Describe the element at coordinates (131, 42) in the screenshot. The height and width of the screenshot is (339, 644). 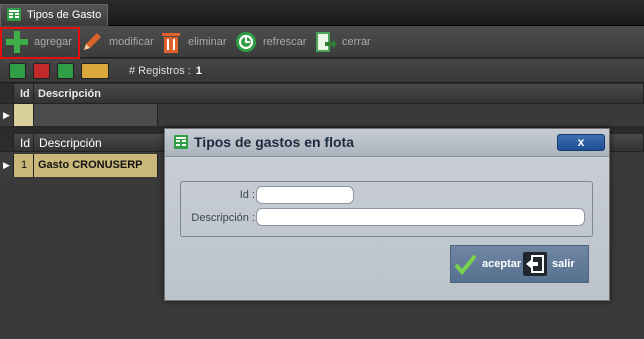
I see `modificar-label: modificar` at that location.